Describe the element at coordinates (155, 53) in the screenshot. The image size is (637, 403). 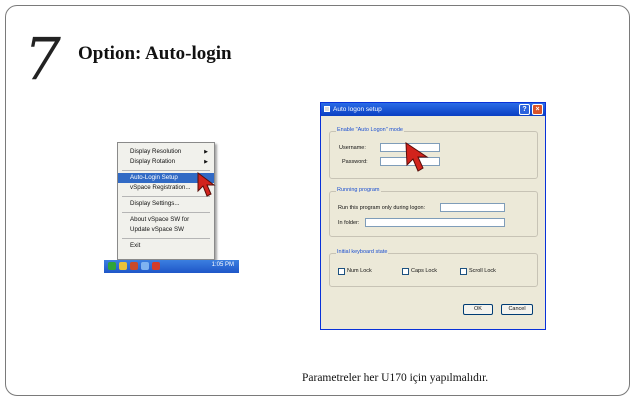
I see `page-title: Option: Auto-login` at that location.